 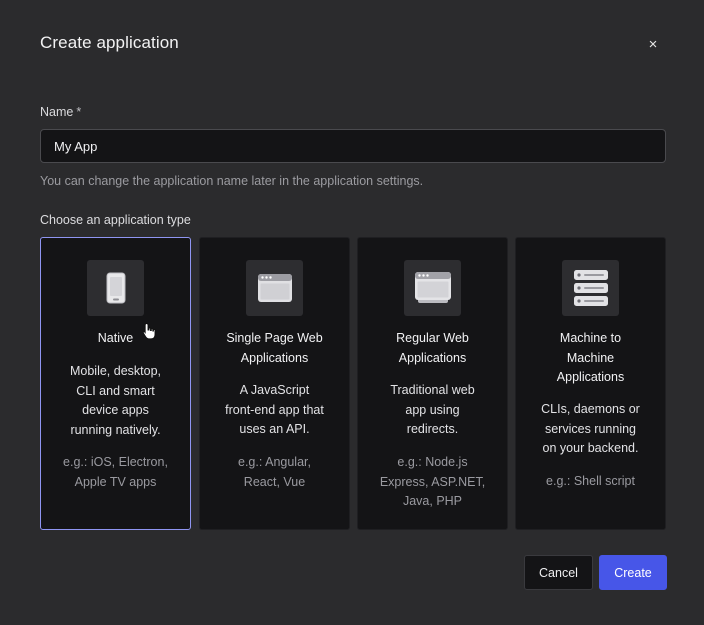 I want to click on dialog-title: Create application, so click(x=109, y=42).